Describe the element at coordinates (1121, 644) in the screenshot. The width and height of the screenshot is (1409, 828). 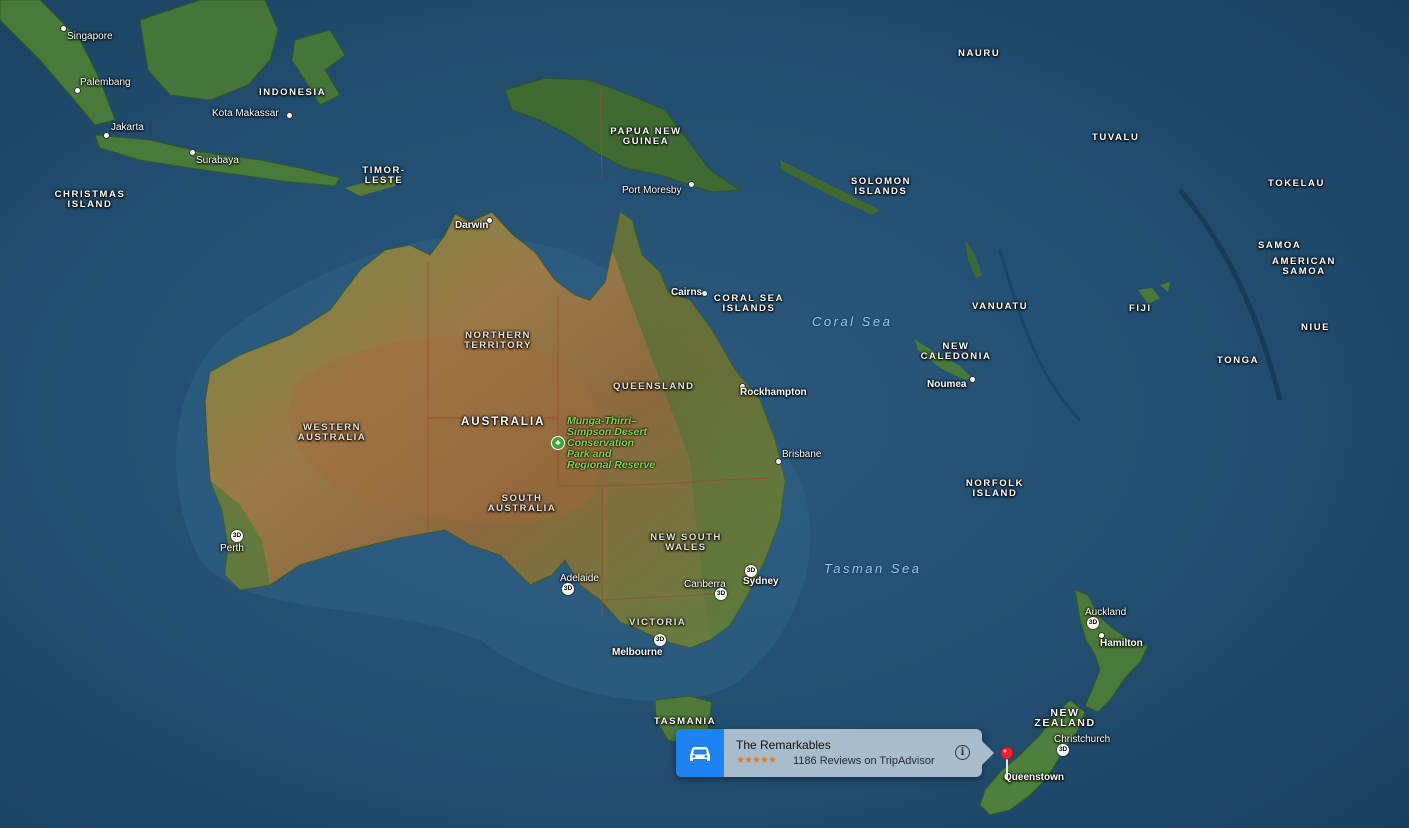
I see `label-hamilton: Hamilton` at that location.